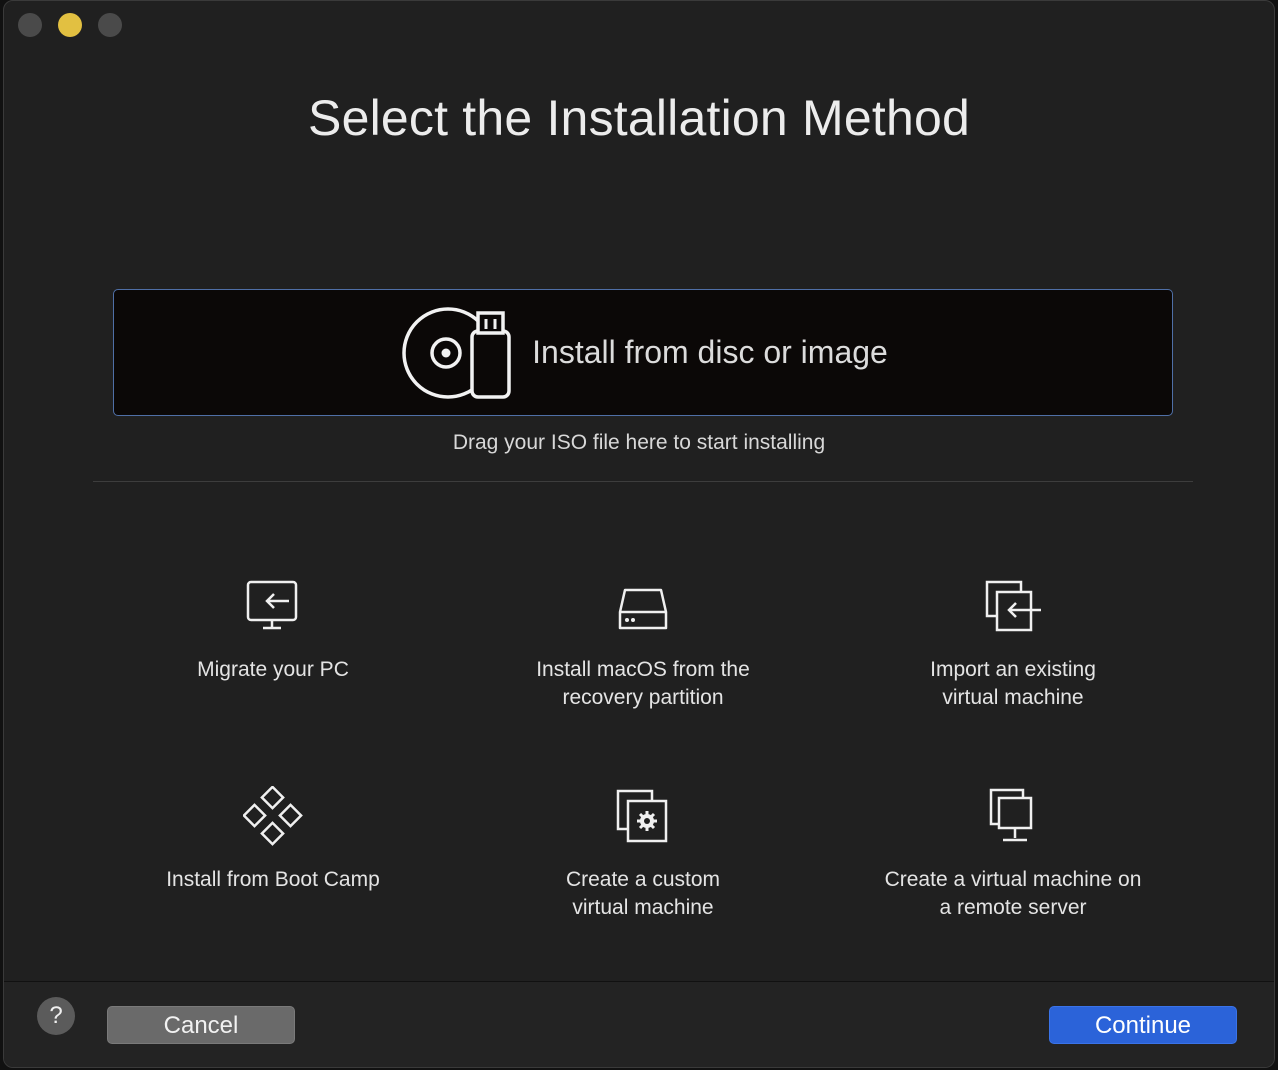 This screenshot has height=1070, width=1278. I want to click on option-install-boot-camp: Install from Boot Camp, so click(273, 840).